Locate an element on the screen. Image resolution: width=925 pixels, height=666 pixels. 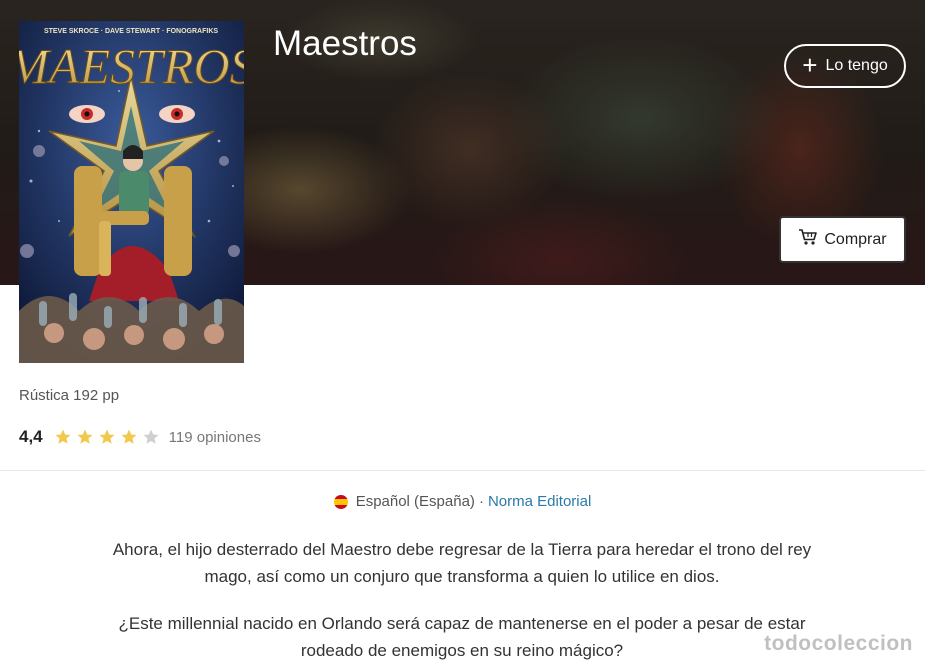
plus-icon: + is located at coordinates (810, 65).